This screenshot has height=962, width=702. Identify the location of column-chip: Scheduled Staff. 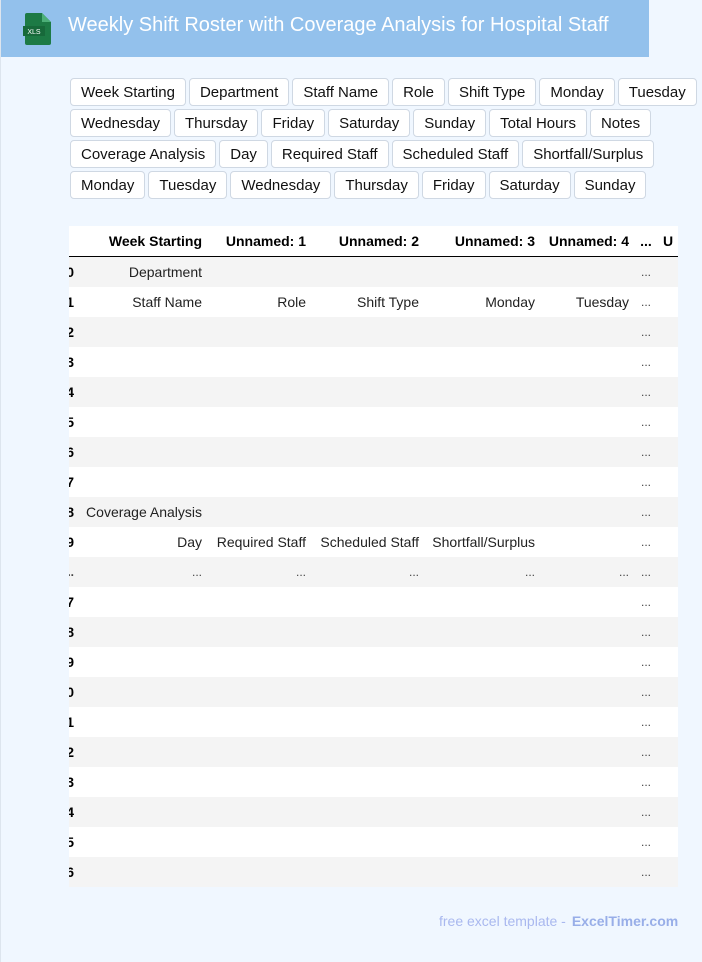
(455, 154).